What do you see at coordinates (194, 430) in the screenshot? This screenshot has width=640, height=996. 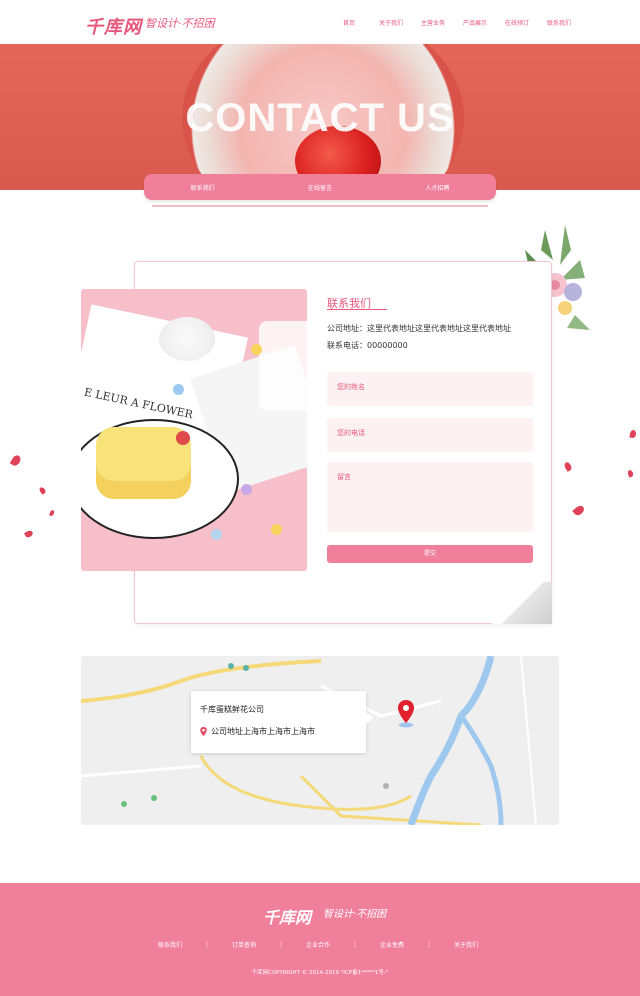 I see `cake-photo: E LEUR A FLOWER` at bounding box center [194, 430].